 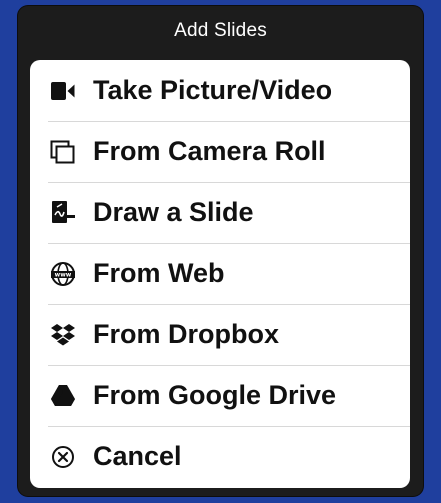 I want to click on from-dropbox-button: From Dropbox, so click(x=220, y=334).